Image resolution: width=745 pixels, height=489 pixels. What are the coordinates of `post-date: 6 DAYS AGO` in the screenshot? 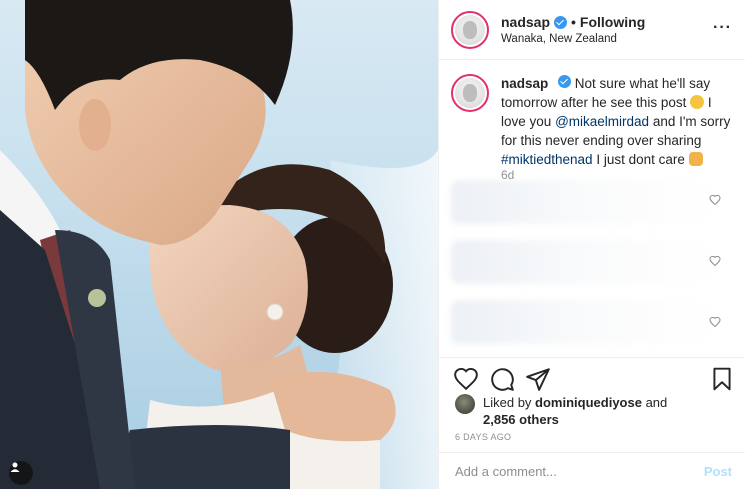 It's located at (483, 437).